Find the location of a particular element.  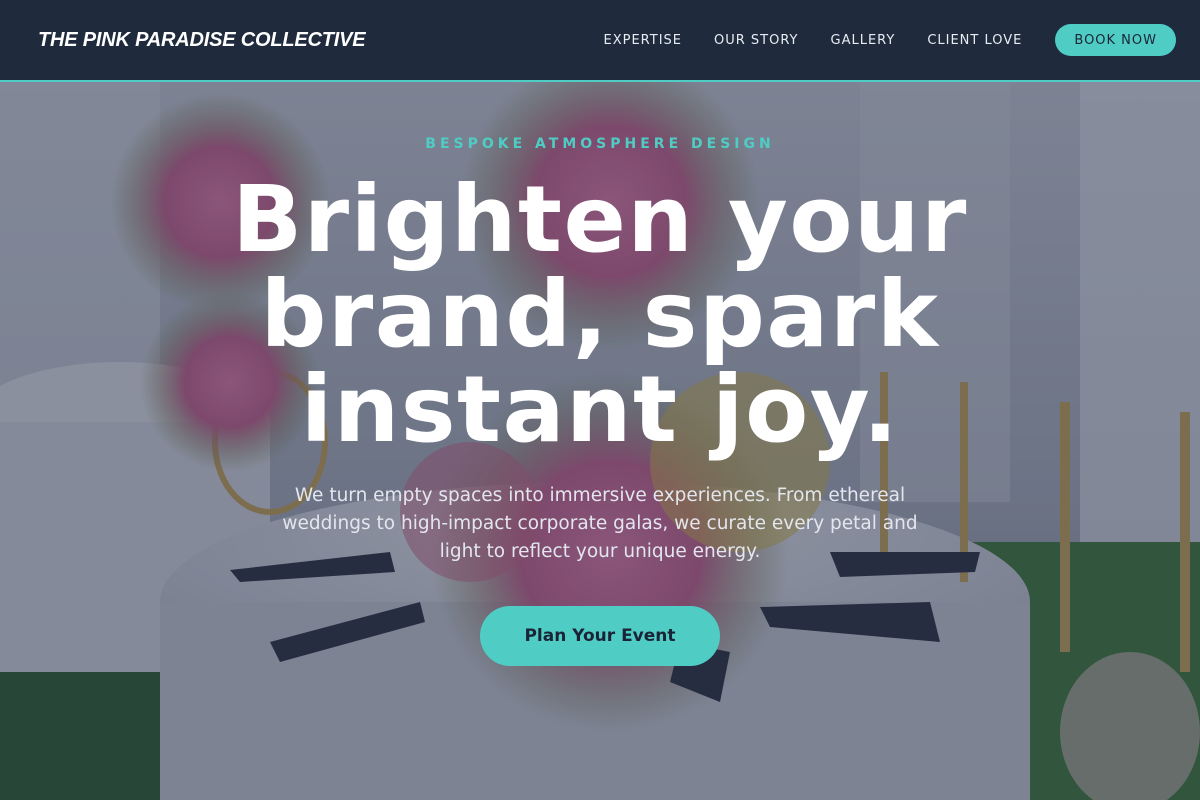

book-now-button: BOOK NOW is located at coordinates (1115, 40).